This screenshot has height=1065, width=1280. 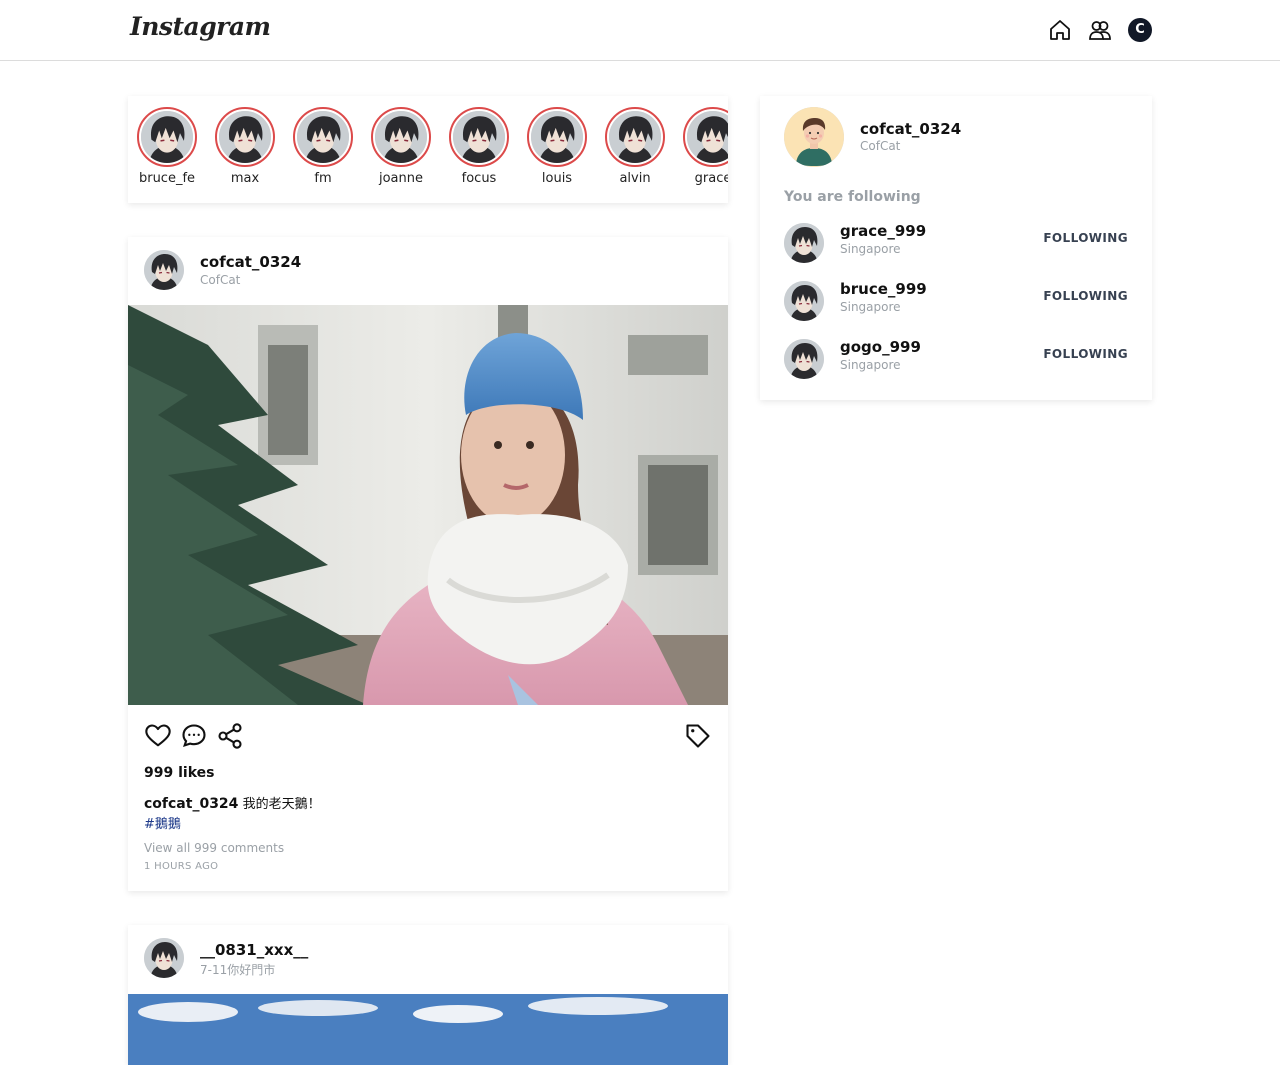 What do you see at coordinates (428, 1029) in the screenshot?
I see `post-photo` at bounding box center [428, 1029].